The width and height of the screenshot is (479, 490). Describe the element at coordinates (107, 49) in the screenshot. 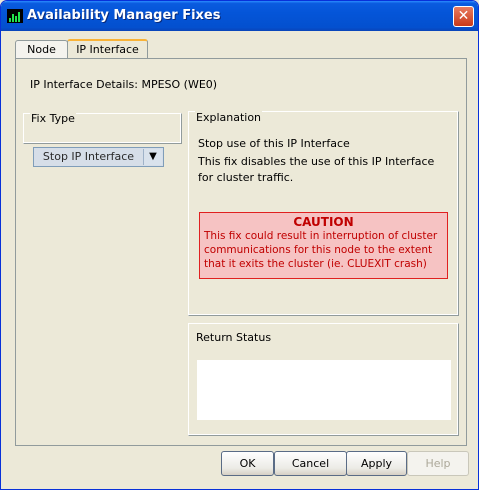

I see `tab-ip-interface: IP Interface` at that location.